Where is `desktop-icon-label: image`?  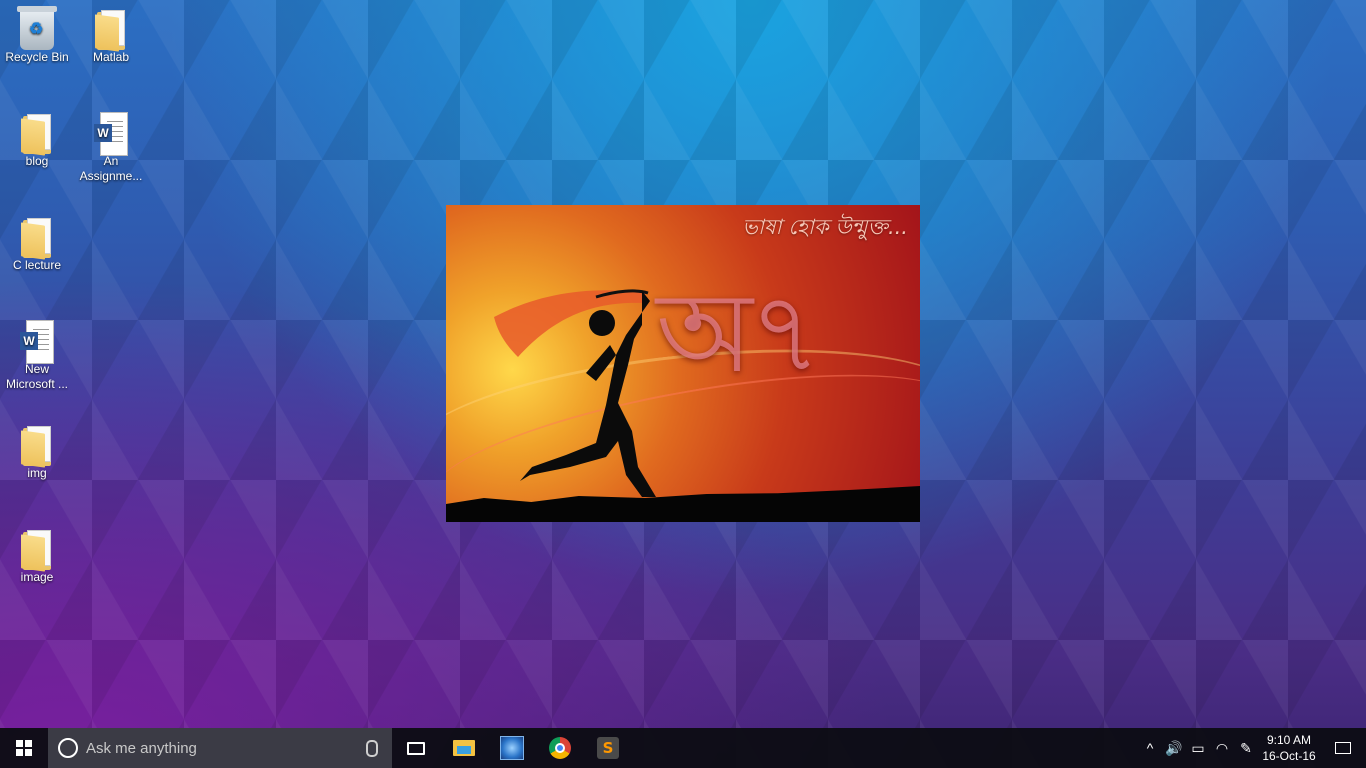
desktop-icon-label: image is located at coordinates (37, 577).